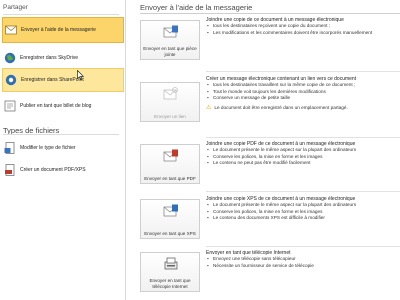 Image resolution: width=400 pixels, height=300 pixels. Describe the element at coordinates (10, 148) in the screenshot. I see `change-file-type-icon` at that location.